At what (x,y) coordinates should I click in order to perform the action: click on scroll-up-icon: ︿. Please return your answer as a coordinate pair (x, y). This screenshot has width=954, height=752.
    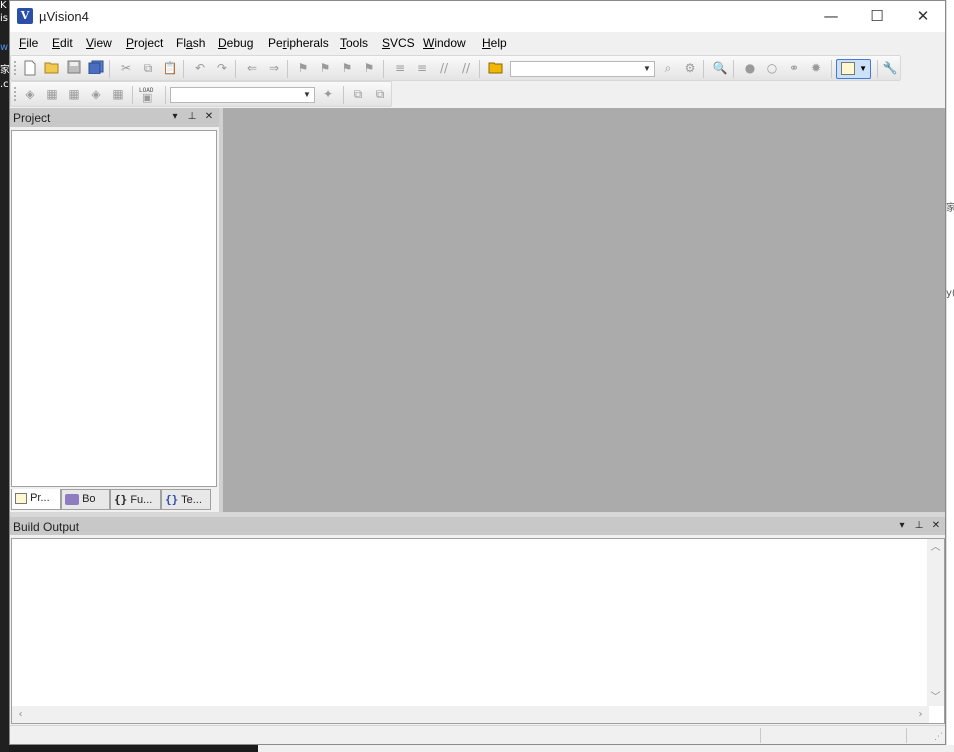
    Looking at the image, I should click on (935, 547).